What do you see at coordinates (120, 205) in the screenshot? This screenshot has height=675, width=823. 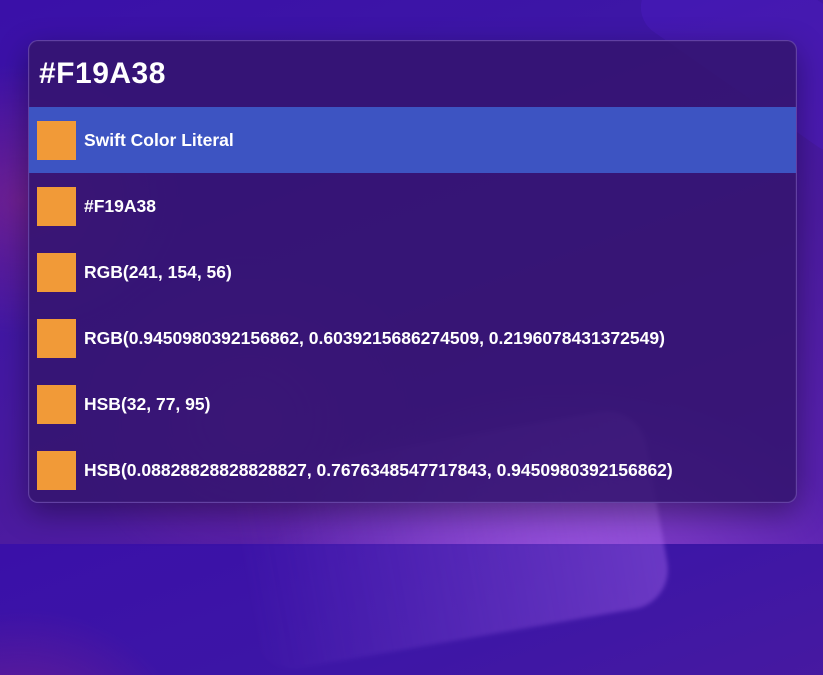 I see `result-label: #F19A38` at bounding box center [120, 205].